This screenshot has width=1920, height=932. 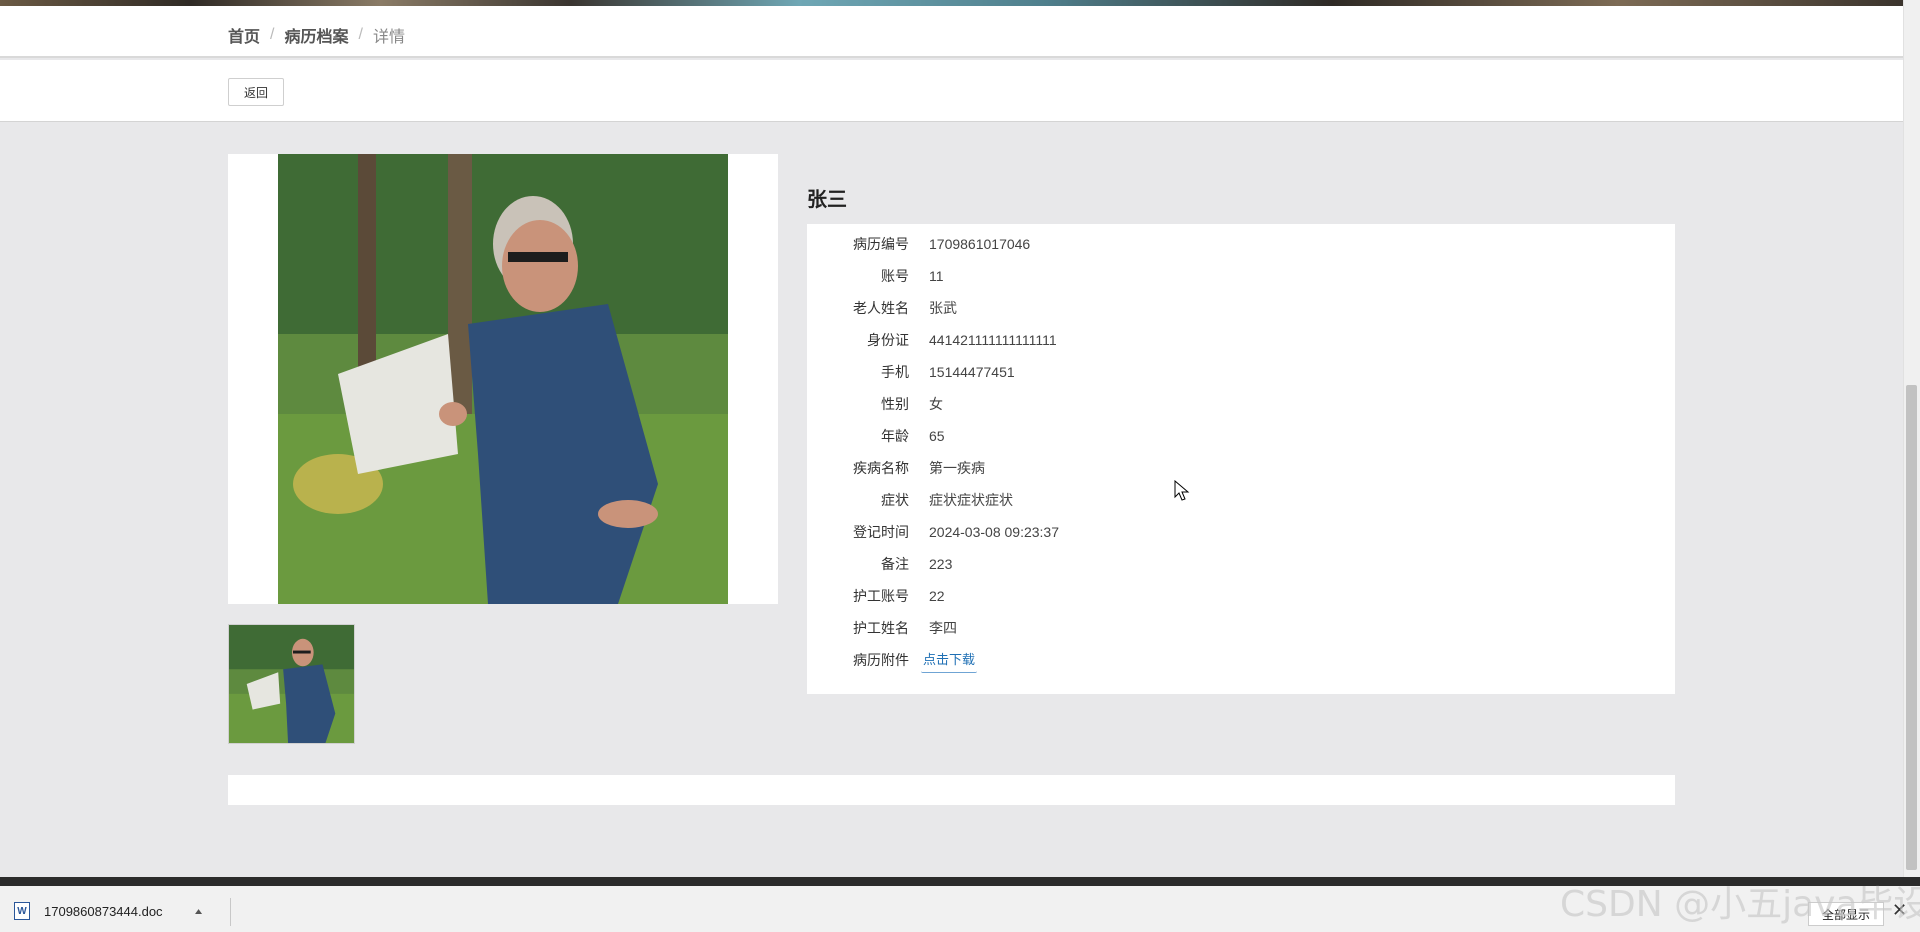 What do you see at coordinates (230, 912) in the screenshot?
I see `divider` at bounding box center [230, 912].